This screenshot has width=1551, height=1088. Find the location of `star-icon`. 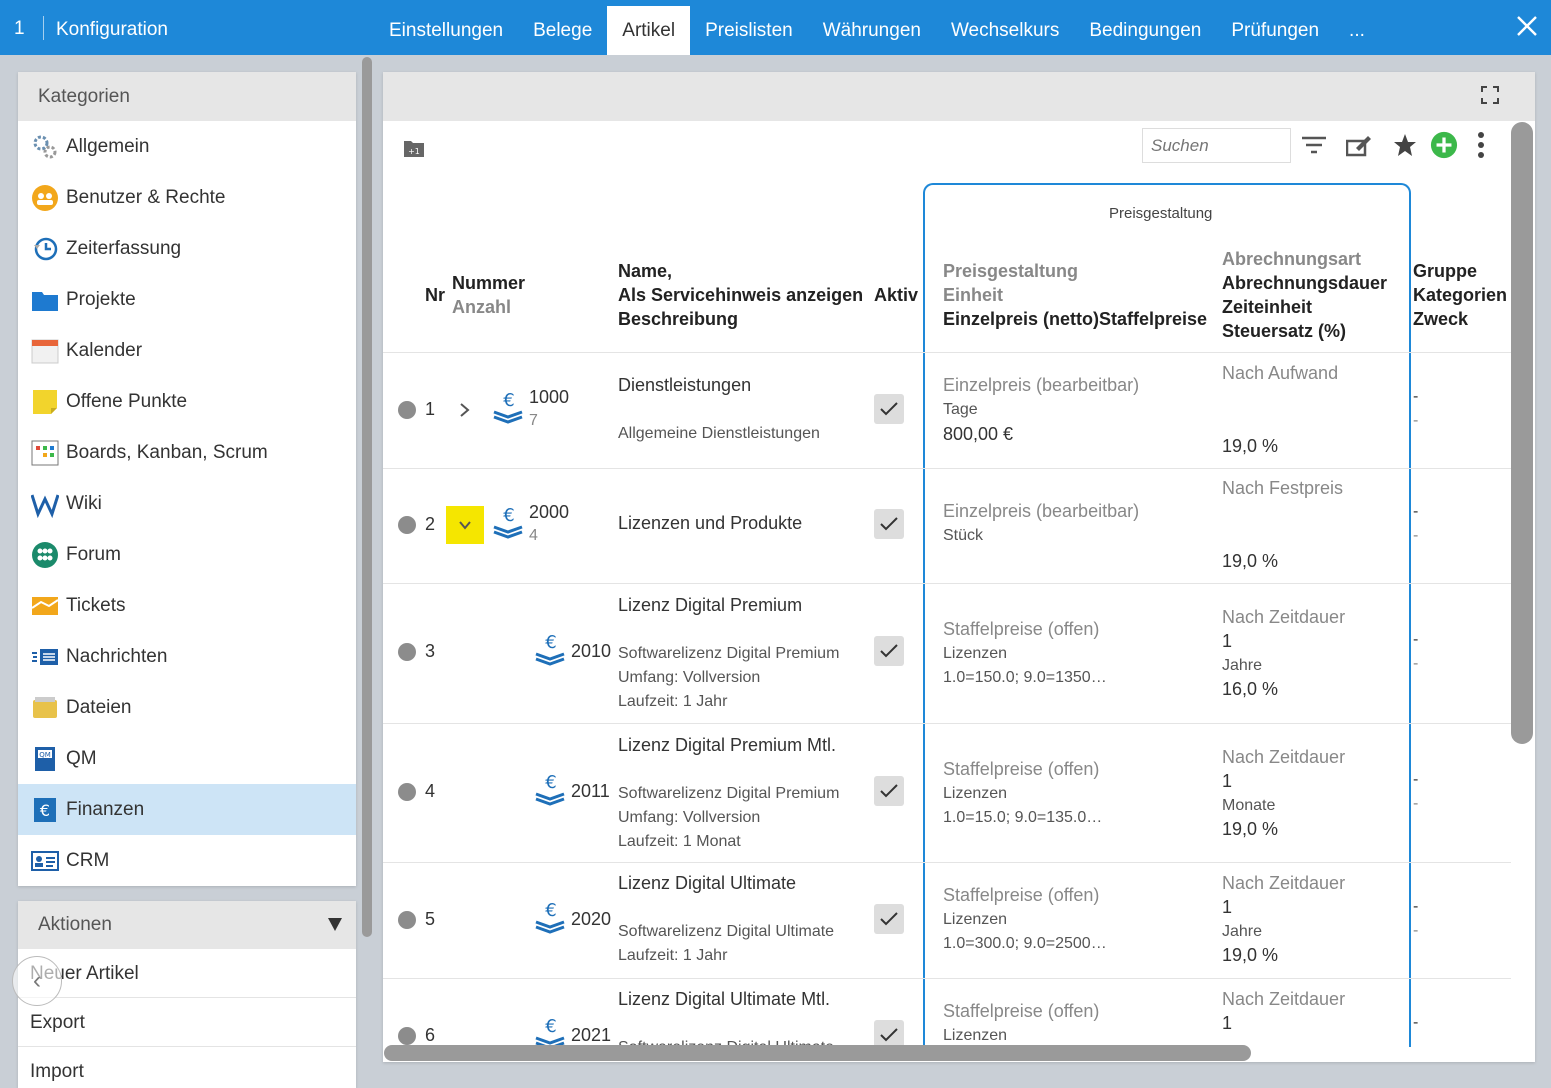

star-icon is located at coordinates (1405, 145).